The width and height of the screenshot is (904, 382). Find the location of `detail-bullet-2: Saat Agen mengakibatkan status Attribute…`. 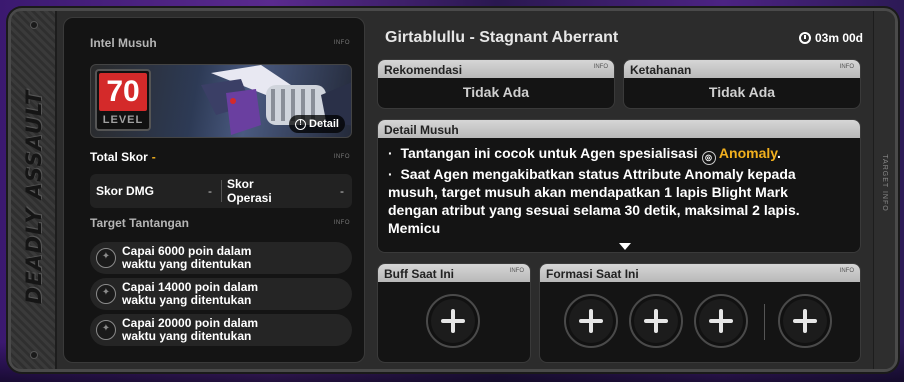

detail-bullet-2: Saat Agen mengakibatkan status Attribute… is located at coordinates (594, 201).